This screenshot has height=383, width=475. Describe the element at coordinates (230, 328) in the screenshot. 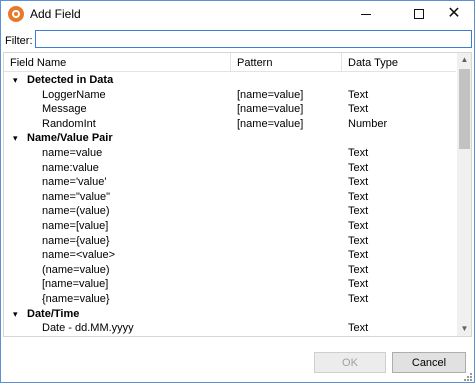

I see `table-row: Date - dd.MM.yyyy Text` at that location.